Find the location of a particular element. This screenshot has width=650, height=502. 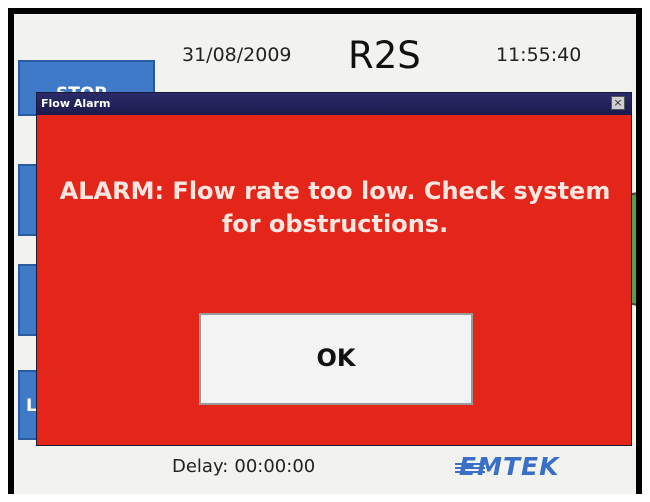

brand-logo: EMTEK is located at coordinates (509, 466).